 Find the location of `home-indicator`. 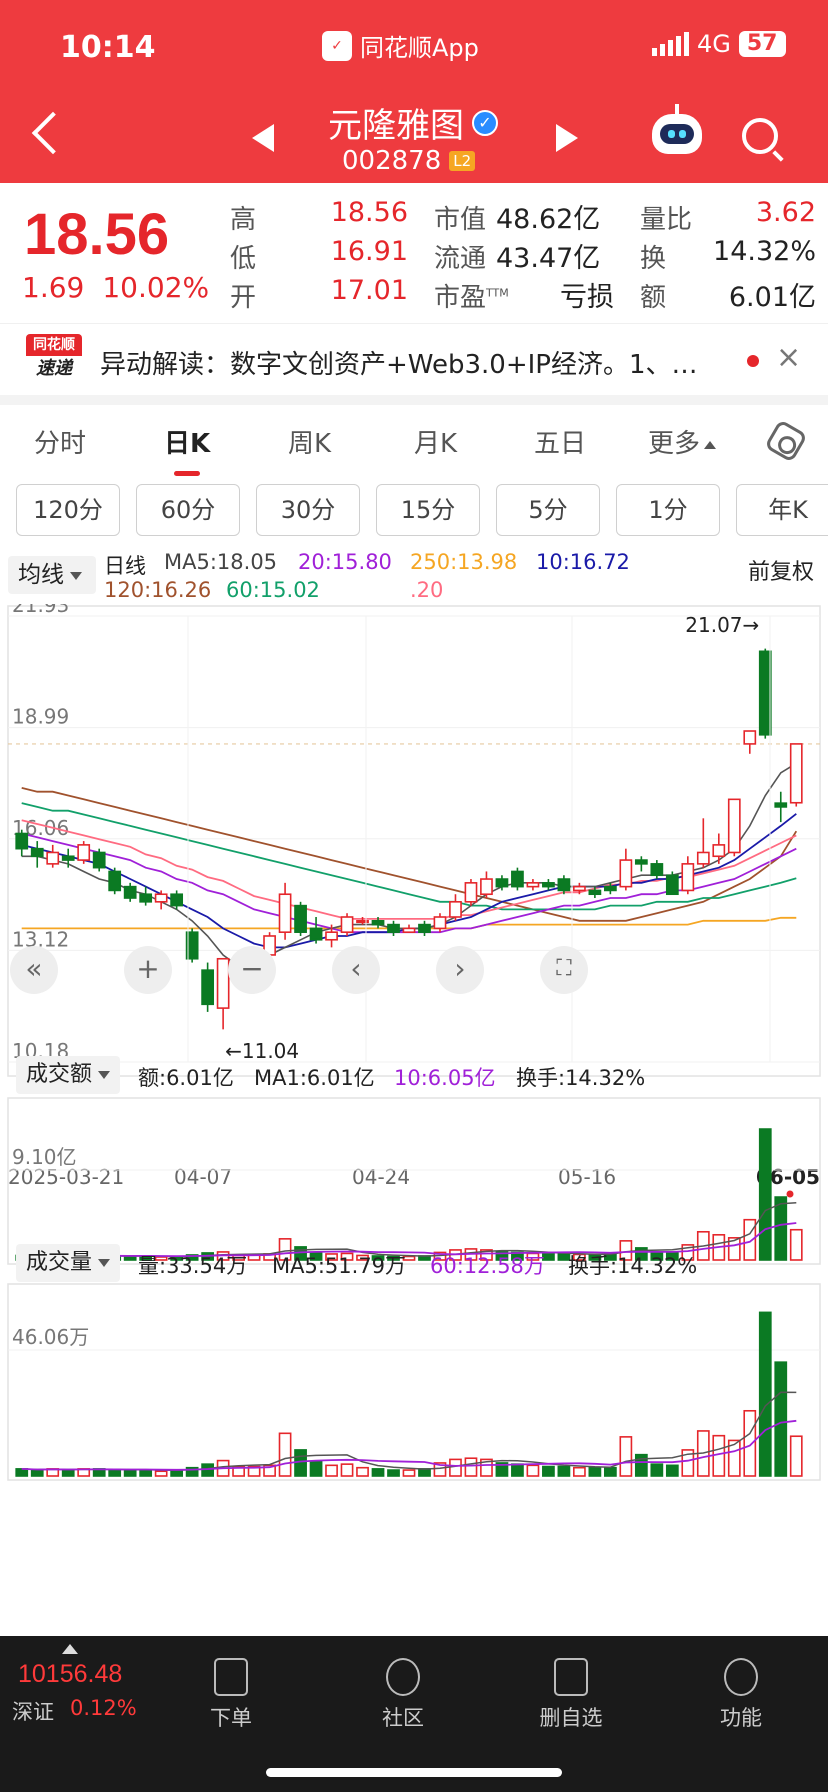

home-indicator is located at coordinates (414, 1772).